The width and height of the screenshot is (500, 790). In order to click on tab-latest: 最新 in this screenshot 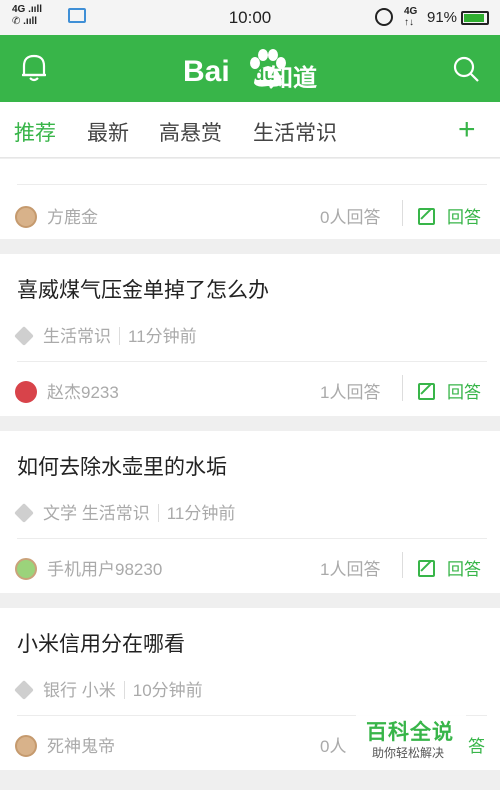, I will do `click(108, 132)`.